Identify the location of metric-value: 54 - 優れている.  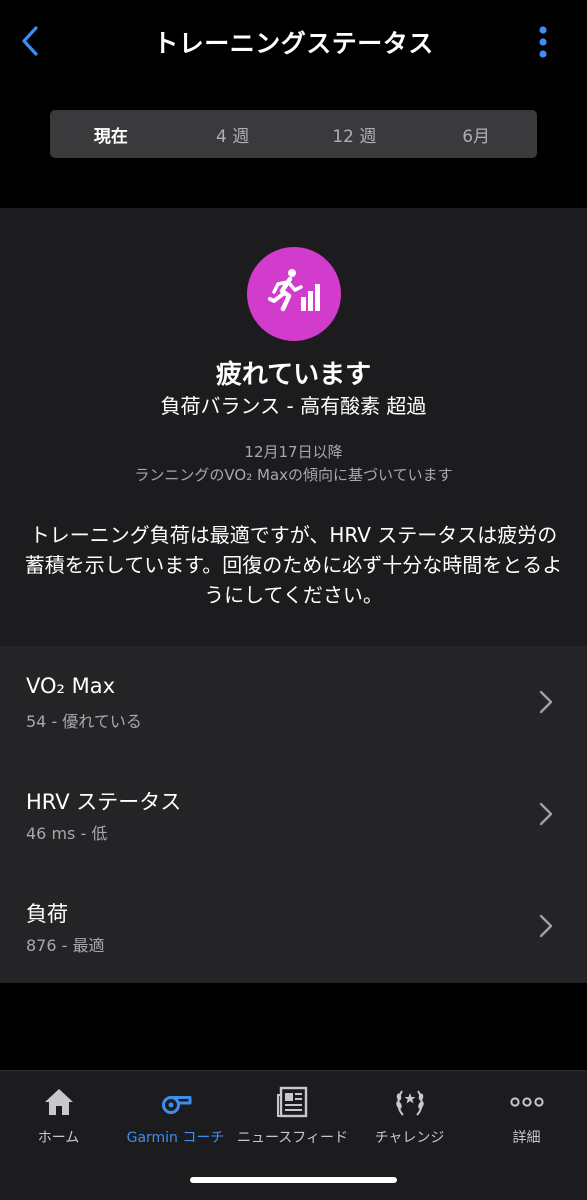
(84, 721).